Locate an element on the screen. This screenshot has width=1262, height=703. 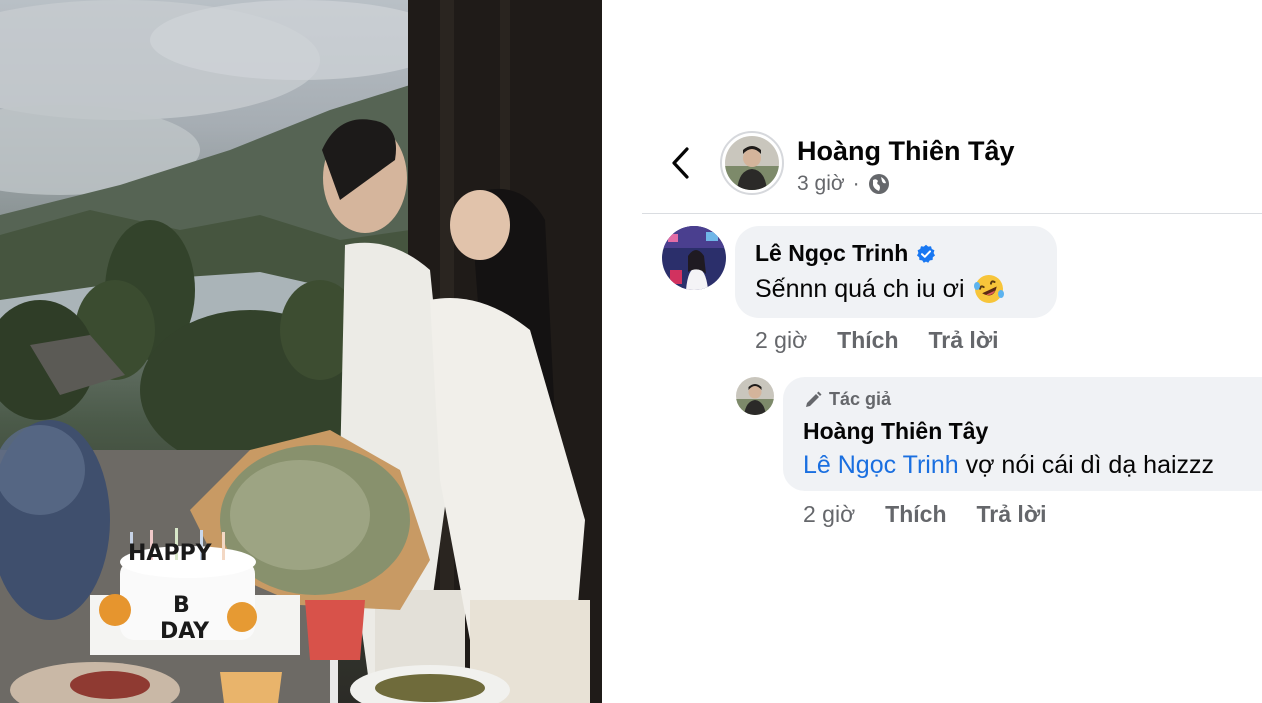
reply-mention-link: Lê Ngọc Trinh is located at coordinates (881, 465).